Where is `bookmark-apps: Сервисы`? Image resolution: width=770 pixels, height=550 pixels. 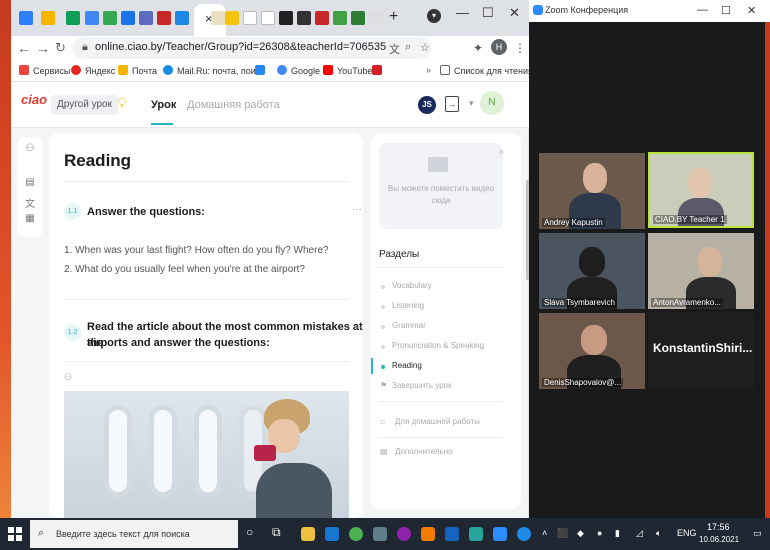 bookmark-apps: Сервисы is located at coordinates (44, 70).